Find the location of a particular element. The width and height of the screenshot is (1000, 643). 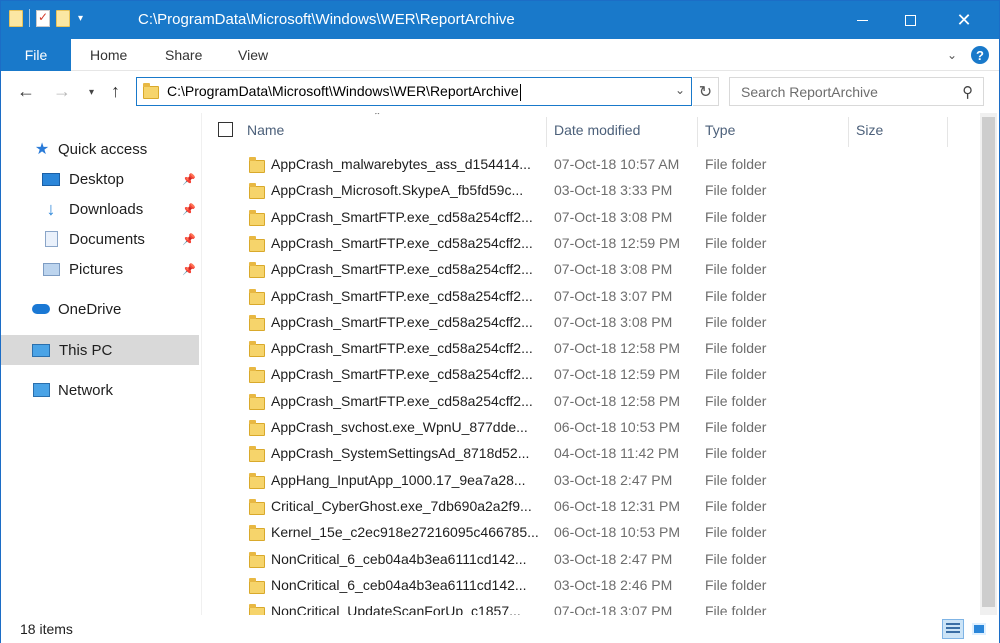

search-box: ⚲ is located at coordinates (856, 91).